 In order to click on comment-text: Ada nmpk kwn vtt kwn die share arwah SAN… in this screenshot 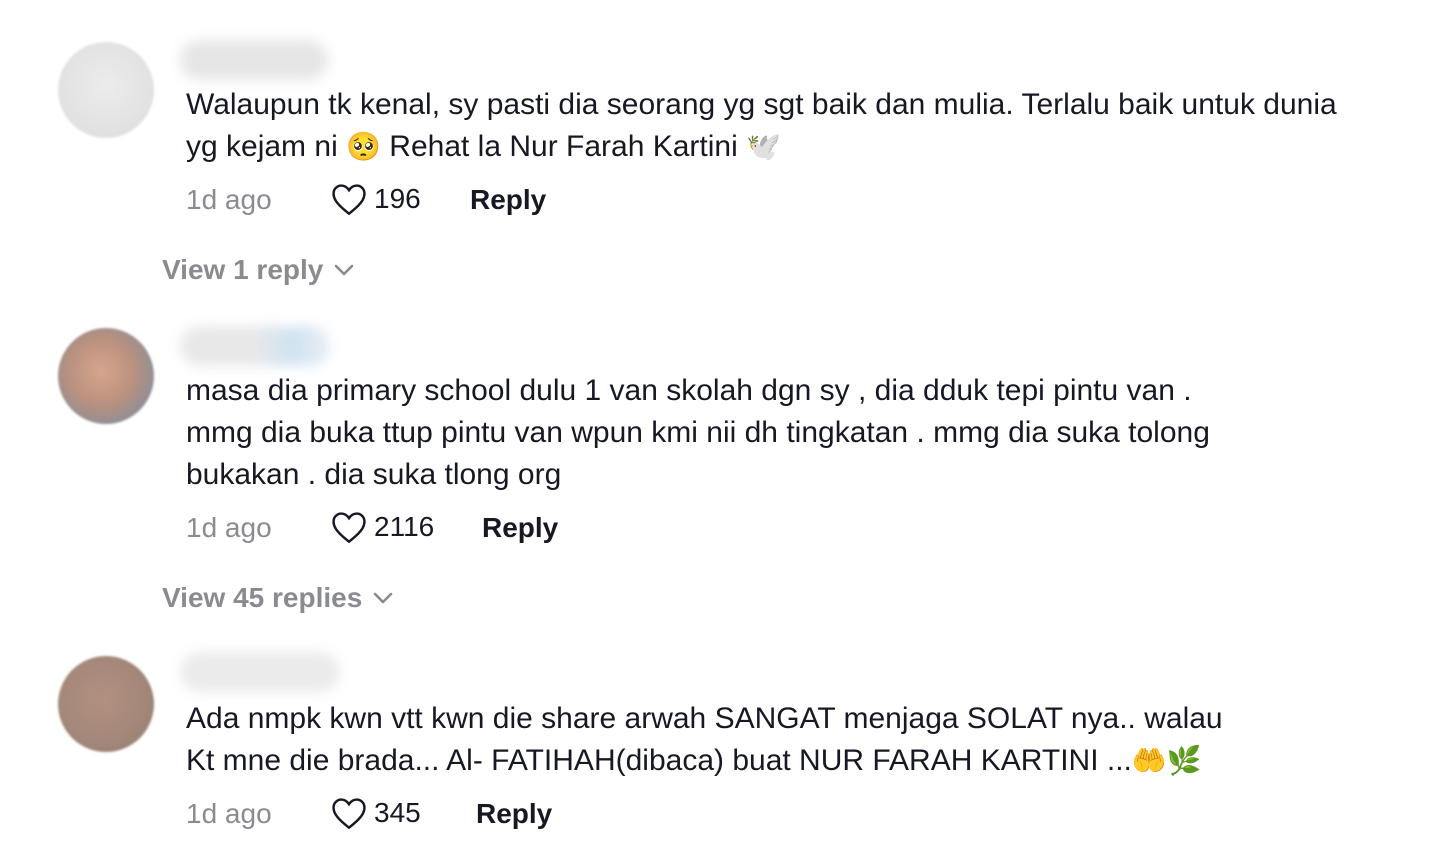, I will do `click(704, 739)`.